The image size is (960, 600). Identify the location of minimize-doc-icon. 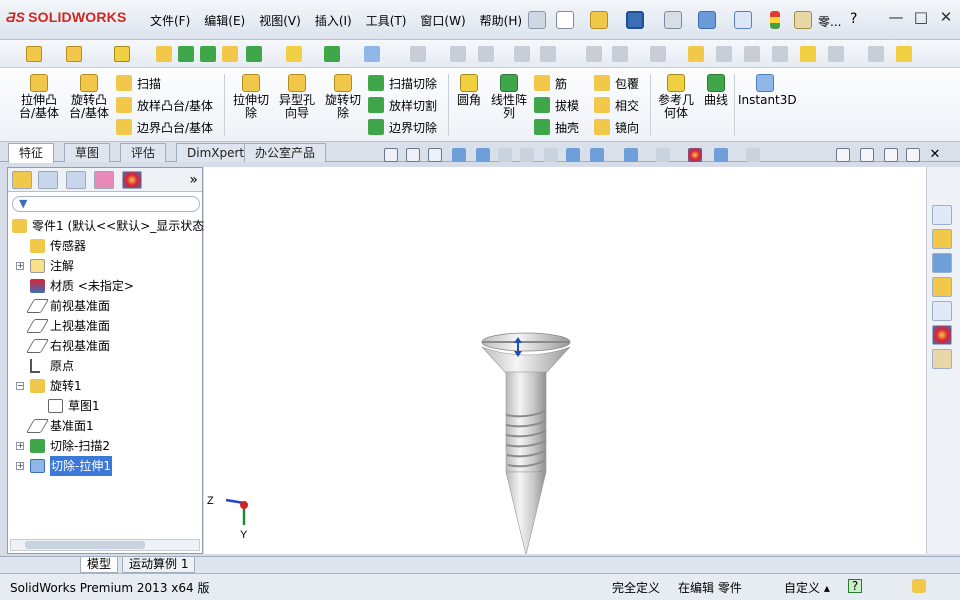
(891, 155).